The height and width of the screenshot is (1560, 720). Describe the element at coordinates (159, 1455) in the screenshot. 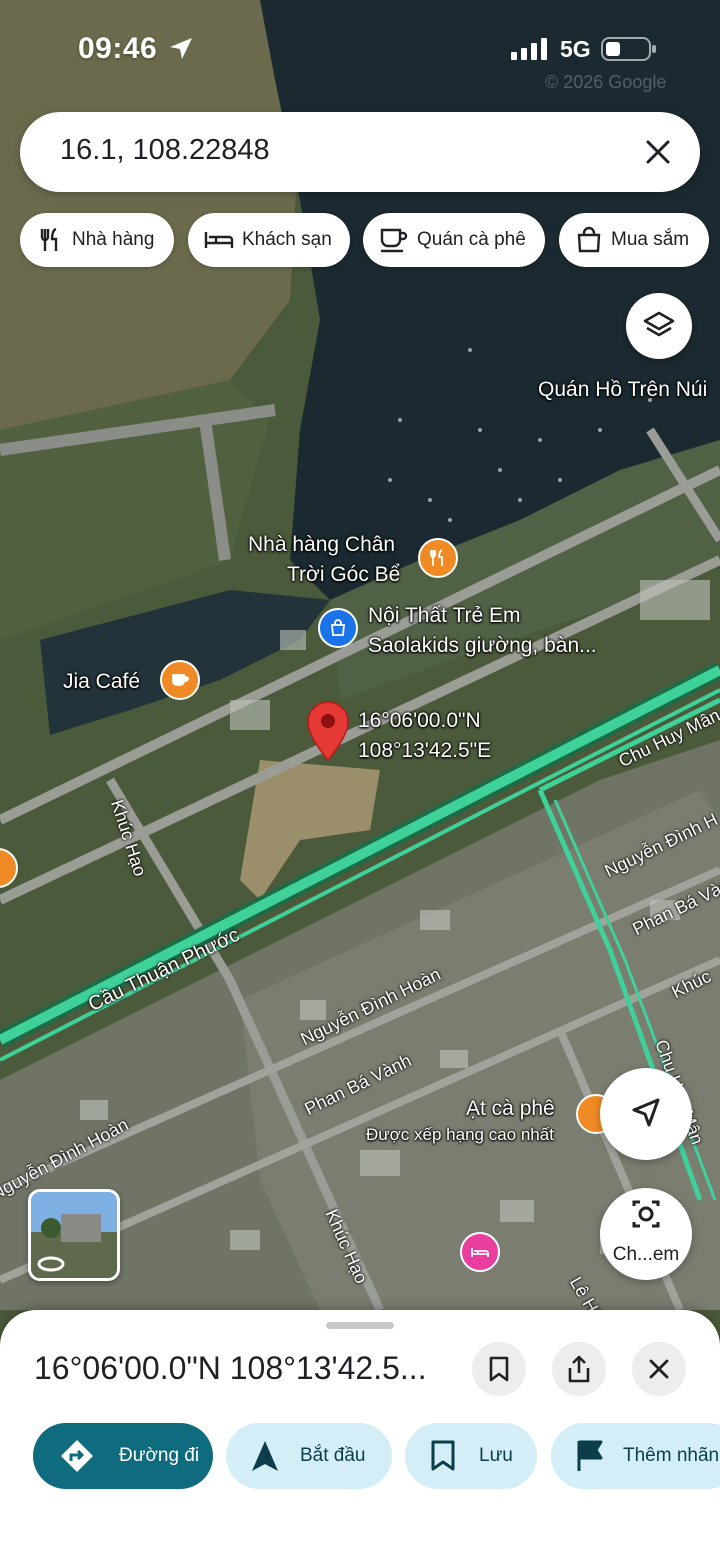

I see `directions-label: Đường đi` at that location.